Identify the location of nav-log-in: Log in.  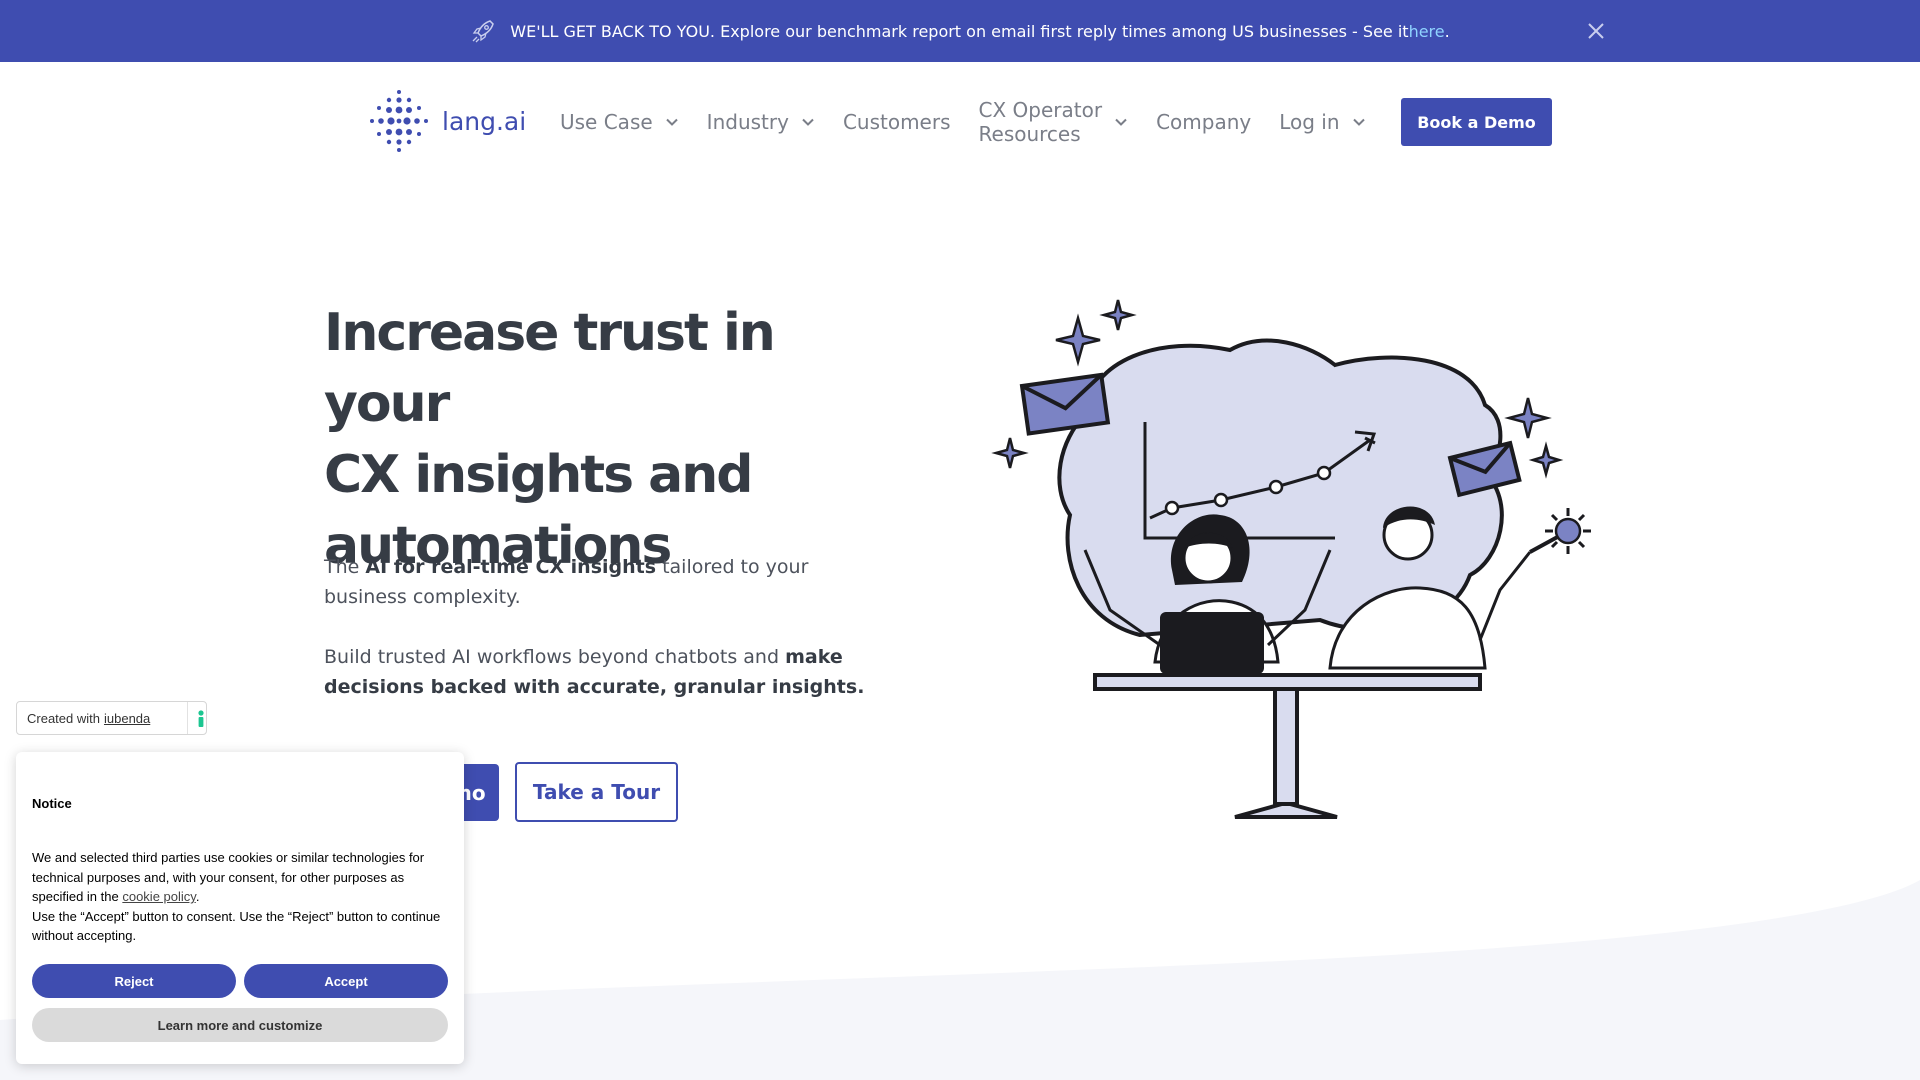
(1322, 122).